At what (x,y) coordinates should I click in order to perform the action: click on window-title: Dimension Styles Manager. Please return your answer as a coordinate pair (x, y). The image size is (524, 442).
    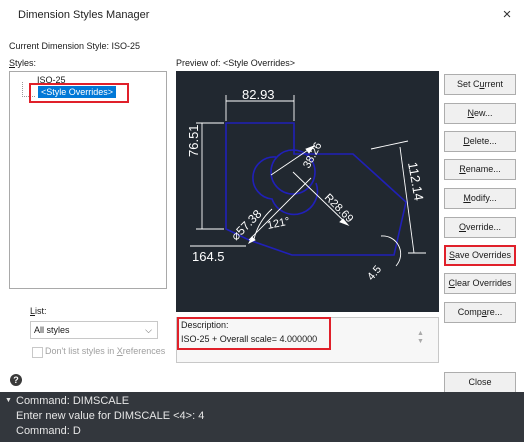
    Looking at the image, I should click on (84, 15).